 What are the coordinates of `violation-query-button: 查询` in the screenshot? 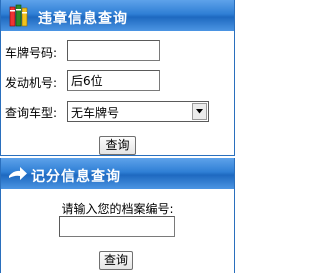 It's located at (117, 145).